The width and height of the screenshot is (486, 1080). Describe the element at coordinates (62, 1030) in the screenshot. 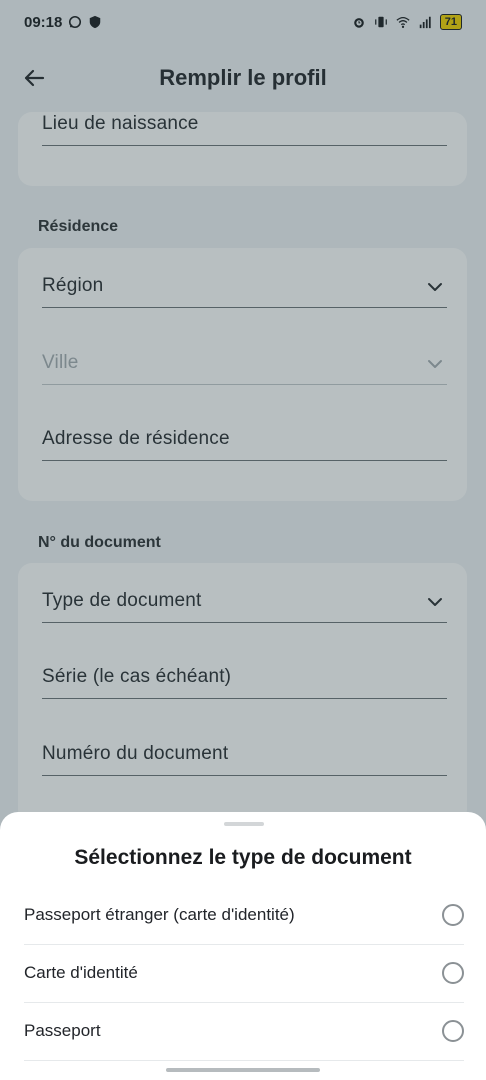

I see `option-label: Passeport` at that location.